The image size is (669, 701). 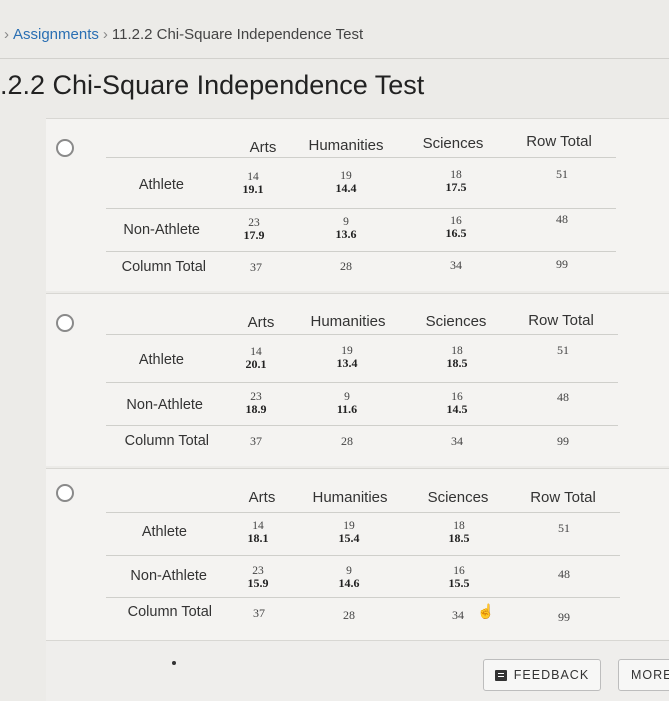 I want to click on option-3-radio, so click(x=65, y=493).